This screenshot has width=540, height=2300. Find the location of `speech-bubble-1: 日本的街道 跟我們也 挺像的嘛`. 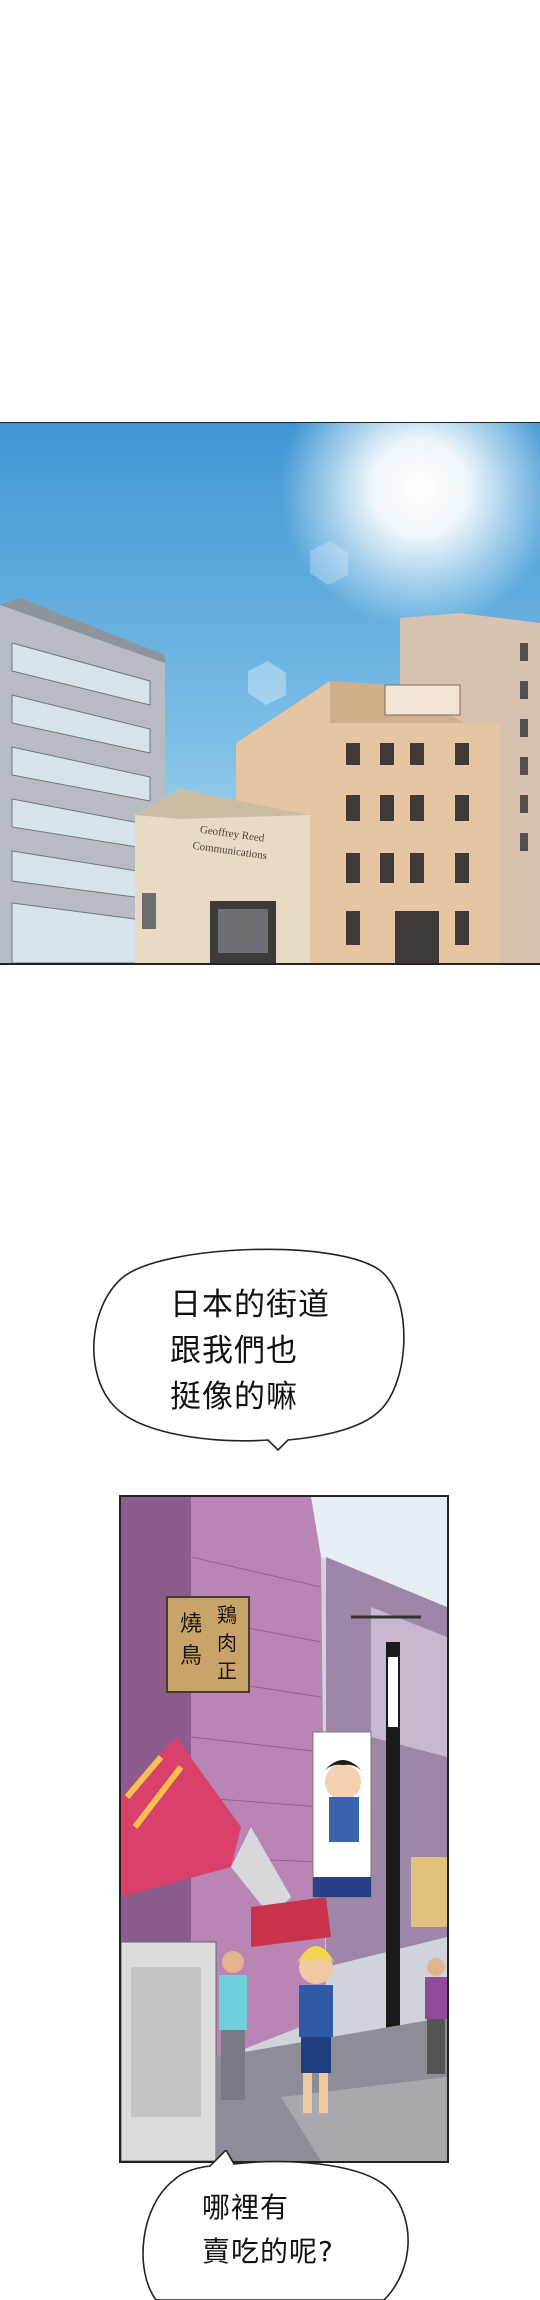

speech-bubble-1: 日本的街道 跟我們也 挺像的嘛 is located at coordinates (251, 1345).